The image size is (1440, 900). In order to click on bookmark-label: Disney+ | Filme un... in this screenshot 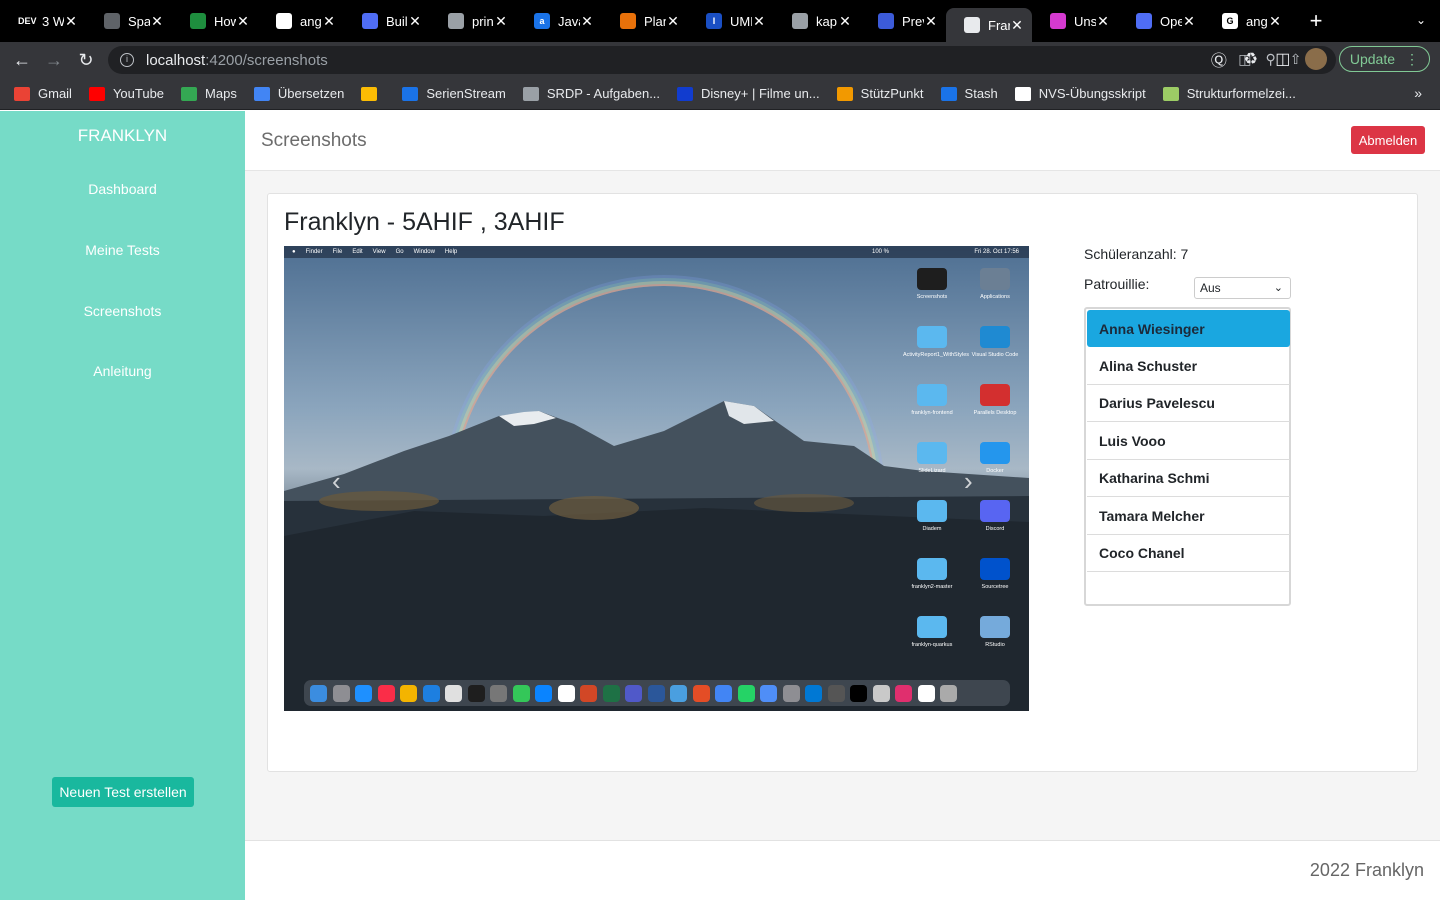, I will do `click(760, 93)`.